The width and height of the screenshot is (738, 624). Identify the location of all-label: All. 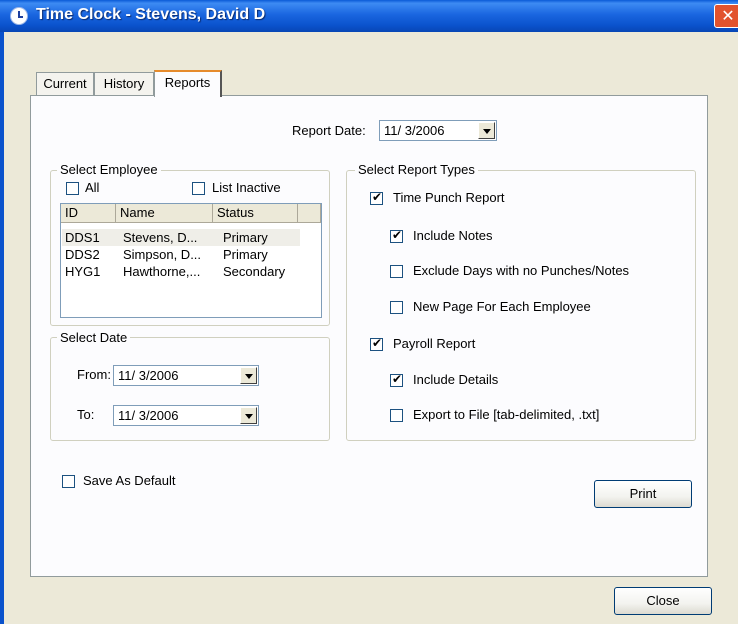
(92, 187).